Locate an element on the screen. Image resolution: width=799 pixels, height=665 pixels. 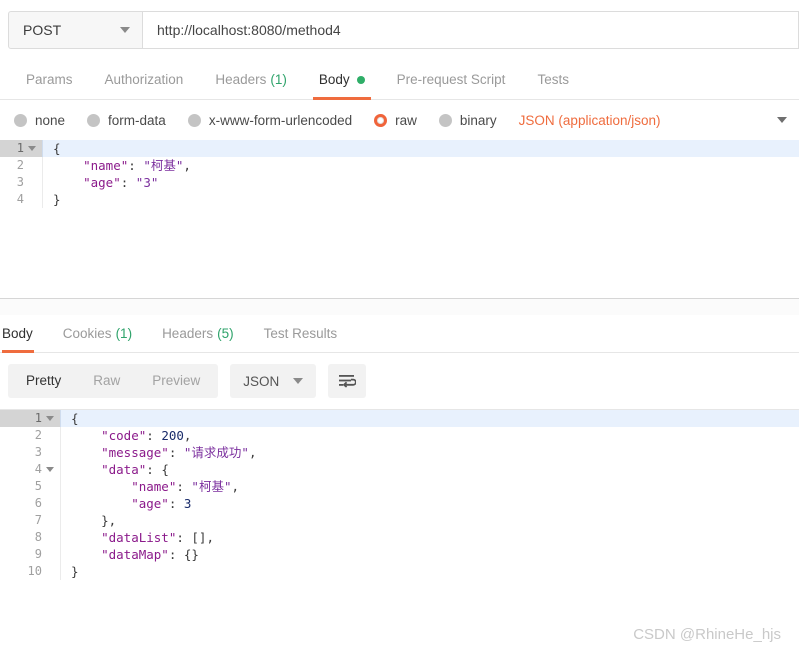
body-present-dot-icon is located at coordinates (360, 79).